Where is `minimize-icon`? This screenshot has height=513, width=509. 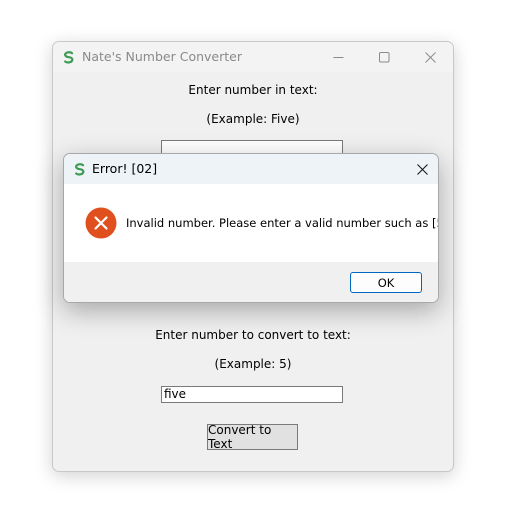
minimize-icon is located at coordinates (338, 57).